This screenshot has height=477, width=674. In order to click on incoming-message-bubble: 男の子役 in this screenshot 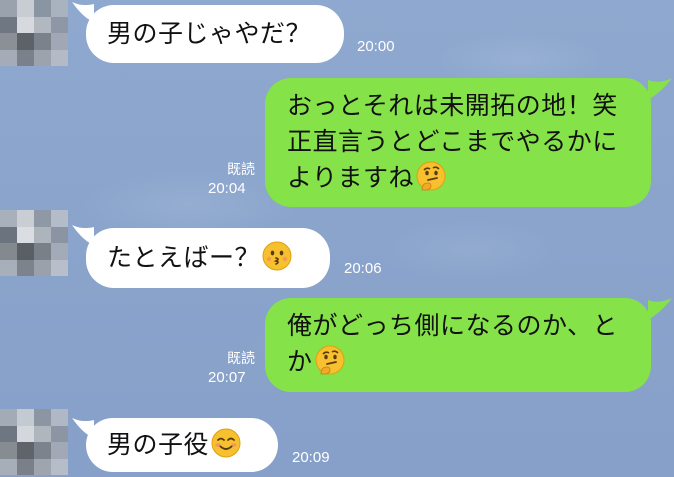, I will do `click(182, 445)`.